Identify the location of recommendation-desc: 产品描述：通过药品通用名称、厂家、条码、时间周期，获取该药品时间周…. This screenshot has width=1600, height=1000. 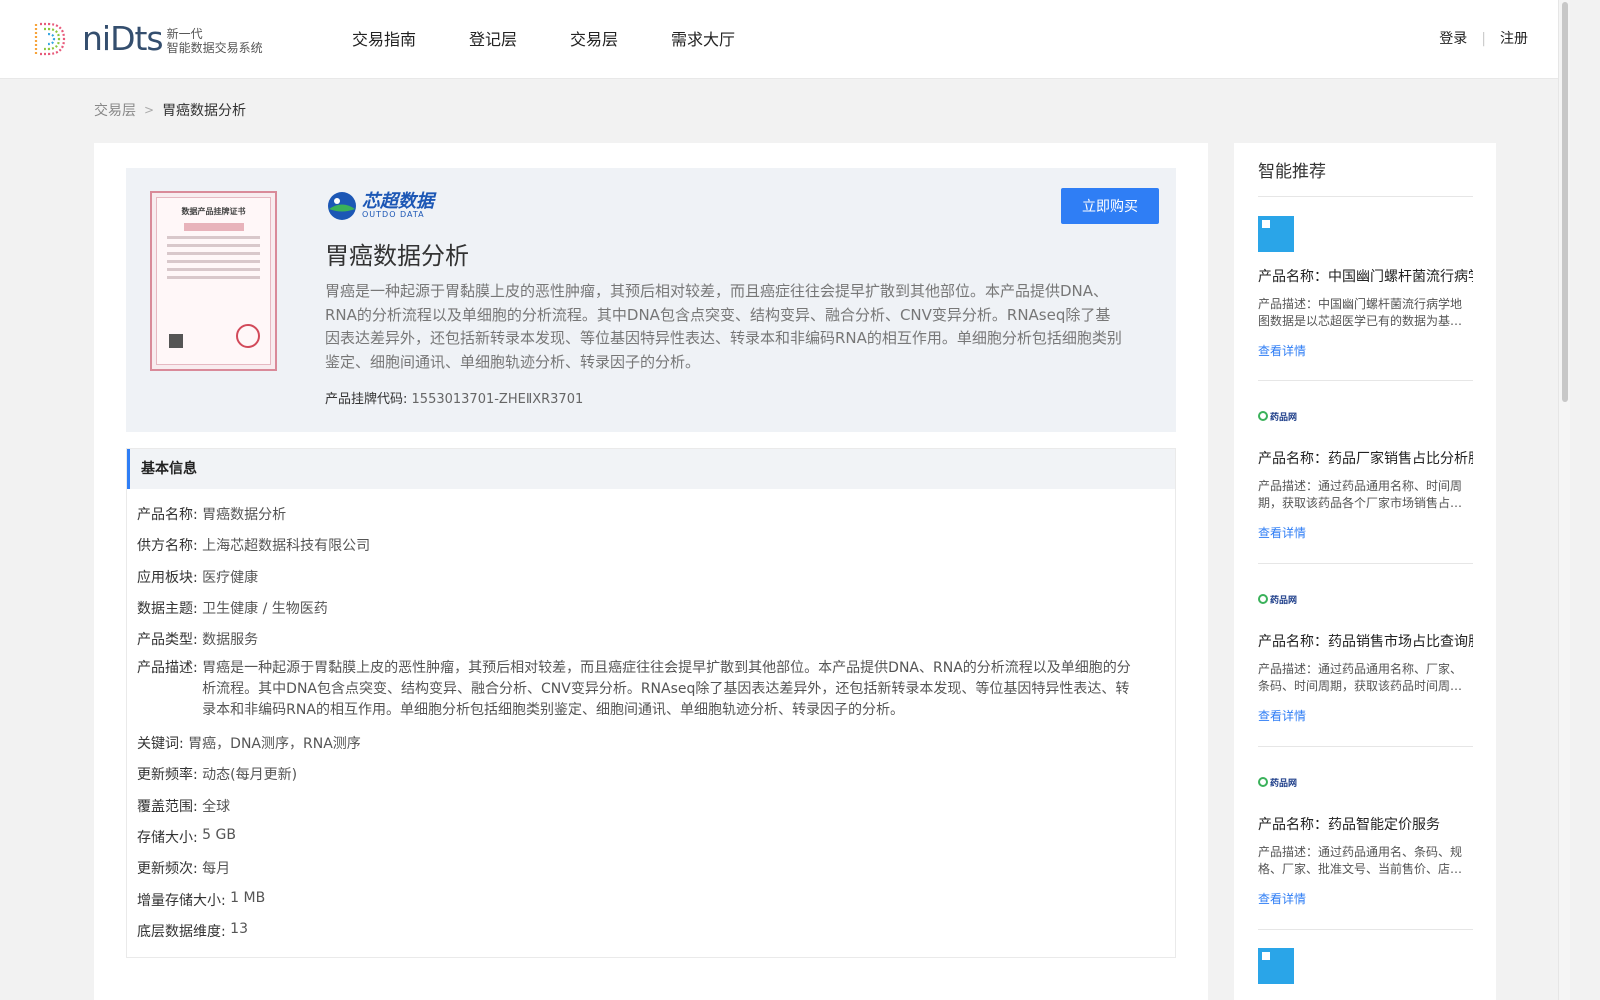
(1360, 677).